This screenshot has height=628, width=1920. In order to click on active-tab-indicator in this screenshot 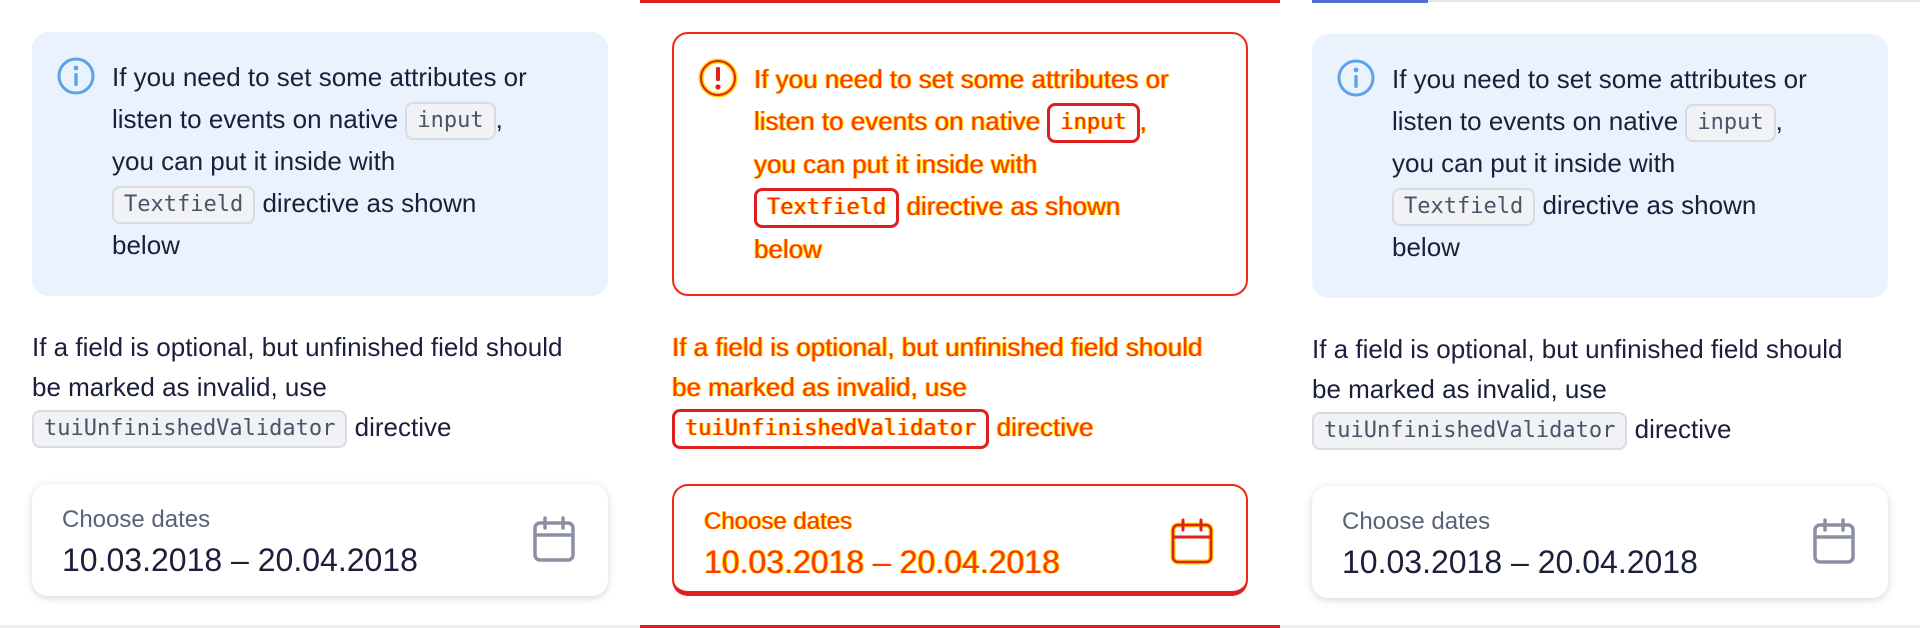, I will do `click(1370, 1)`.